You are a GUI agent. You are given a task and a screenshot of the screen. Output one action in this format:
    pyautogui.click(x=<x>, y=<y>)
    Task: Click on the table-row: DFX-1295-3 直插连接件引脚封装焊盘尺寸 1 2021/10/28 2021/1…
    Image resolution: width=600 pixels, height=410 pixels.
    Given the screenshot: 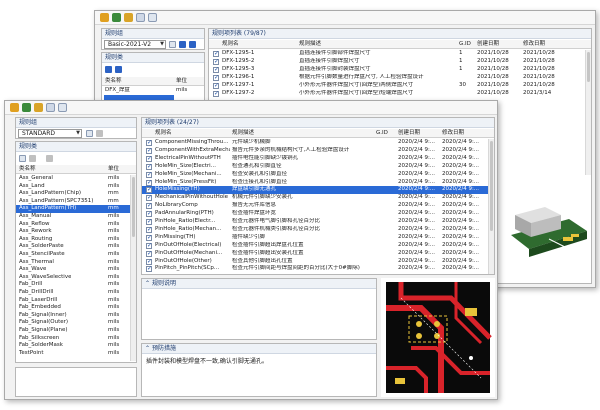 What is the action you would take?
    pyautogui.click(x=397, y=70)
    